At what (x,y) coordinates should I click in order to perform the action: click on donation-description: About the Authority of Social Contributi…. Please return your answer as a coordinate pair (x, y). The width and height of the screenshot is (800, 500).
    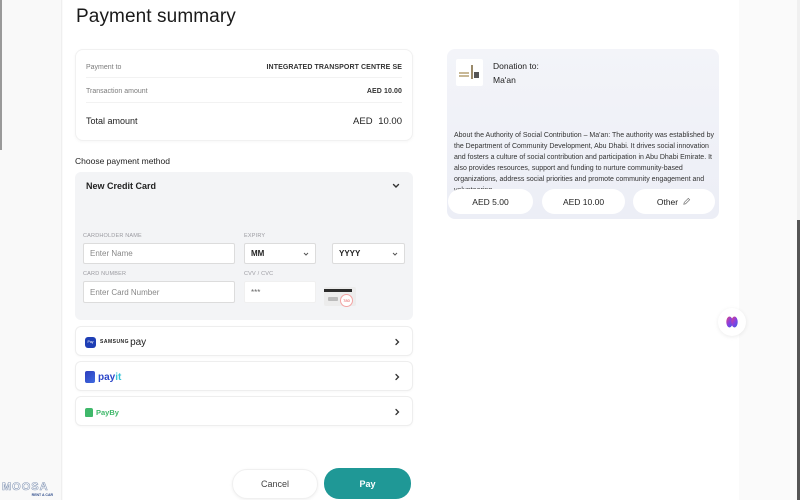
    Looking at the image, I should click on (584, 163).